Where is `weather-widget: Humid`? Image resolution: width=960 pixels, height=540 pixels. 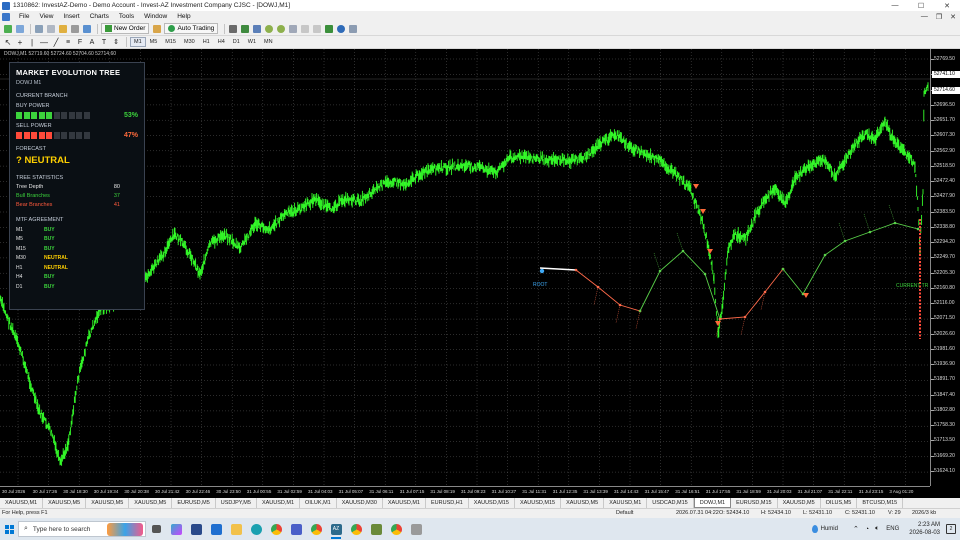 weather-widget: Humid is located at coordinates (824, 529).